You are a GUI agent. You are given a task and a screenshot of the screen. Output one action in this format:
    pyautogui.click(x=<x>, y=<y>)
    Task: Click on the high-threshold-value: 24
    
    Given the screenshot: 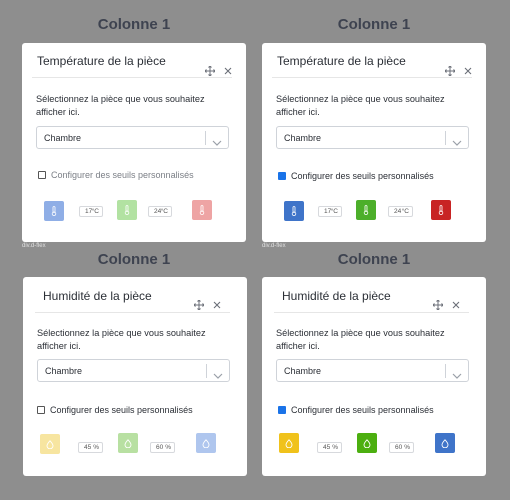 What is the action you would take?
    pyautogui.click(x=398, y=211)
    